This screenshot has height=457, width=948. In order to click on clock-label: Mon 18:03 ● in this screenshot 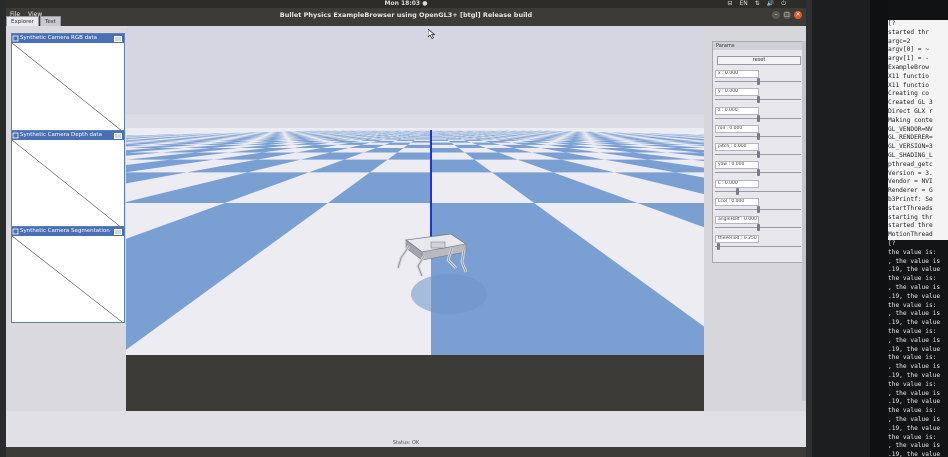, I will do `click(406, 4)`.